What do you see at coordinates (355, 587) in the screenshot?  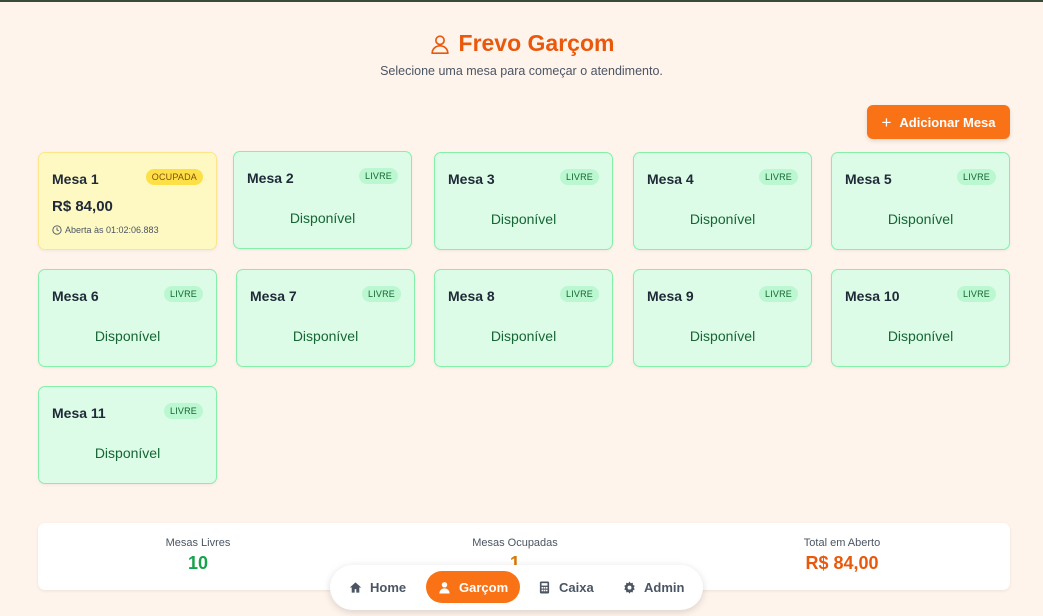 I see `home-icon` at bounding box center [355, 587].